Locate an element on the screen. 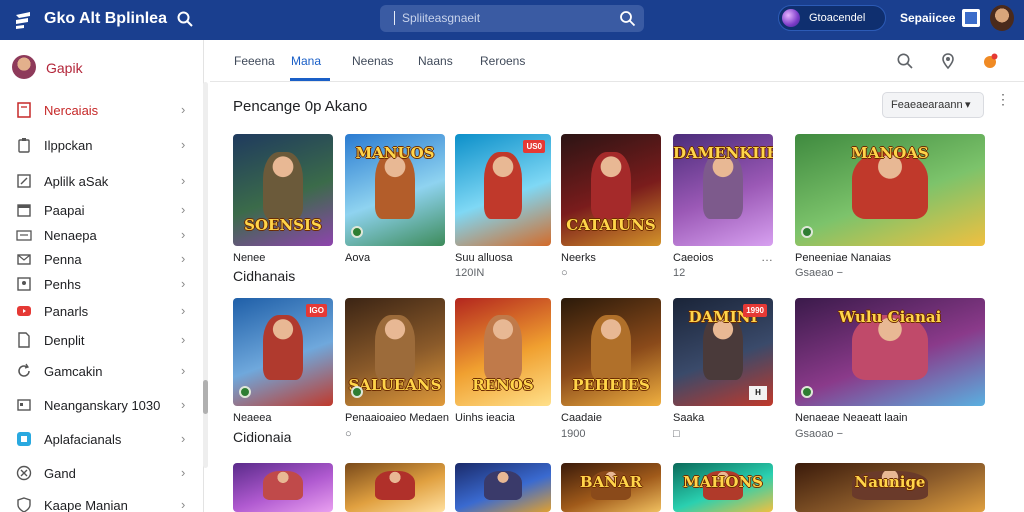 The height and width of the screenshot is (512, 1024). app-icon is located at coordinates (24, 439).